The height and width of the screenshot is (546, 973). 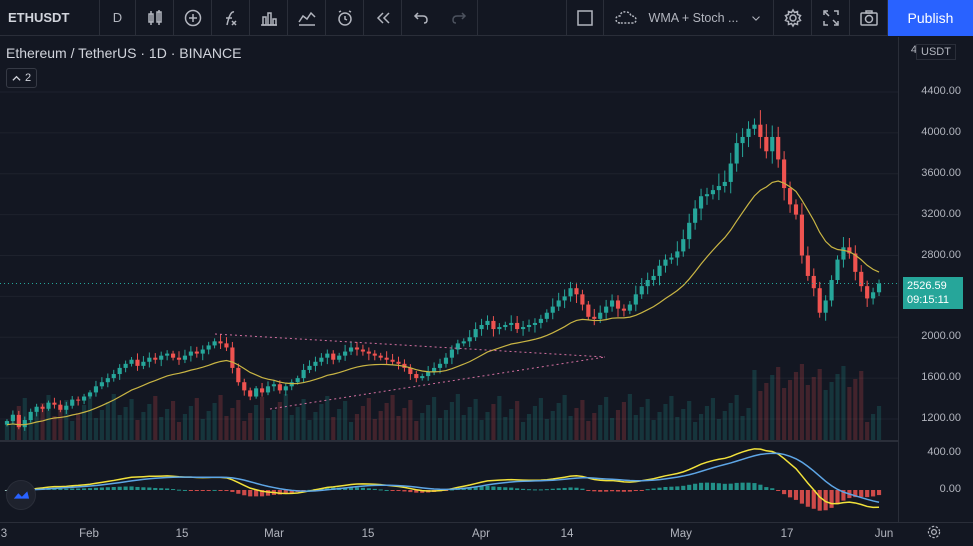 What do you see at coordinates (421, 18) in the screenshot?
I see `undo-icon` at bounding box center [421, 18].